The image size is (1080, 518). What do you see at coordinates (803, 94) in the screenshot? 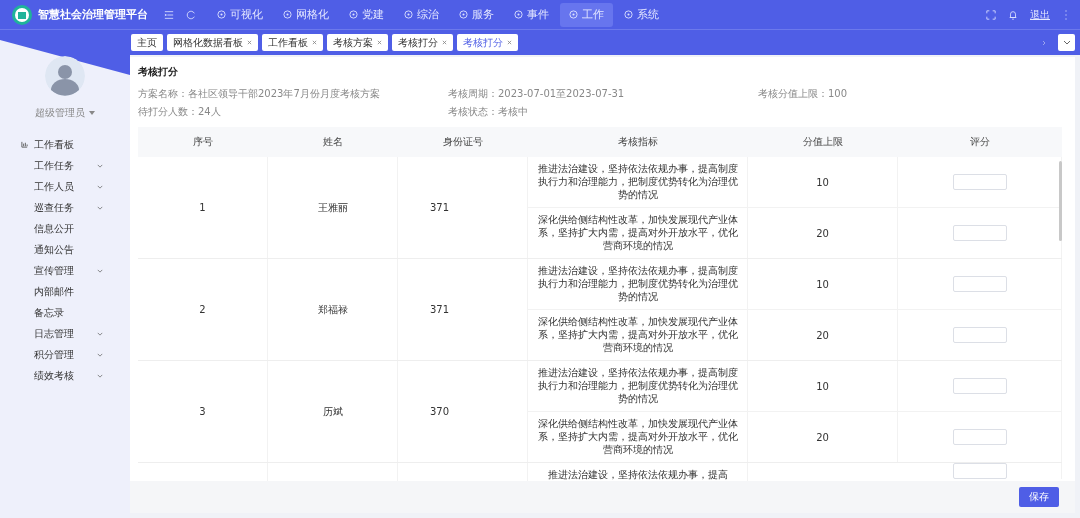
I see `info-text: 考核分值上限：100` at bounding box center [803, 94].